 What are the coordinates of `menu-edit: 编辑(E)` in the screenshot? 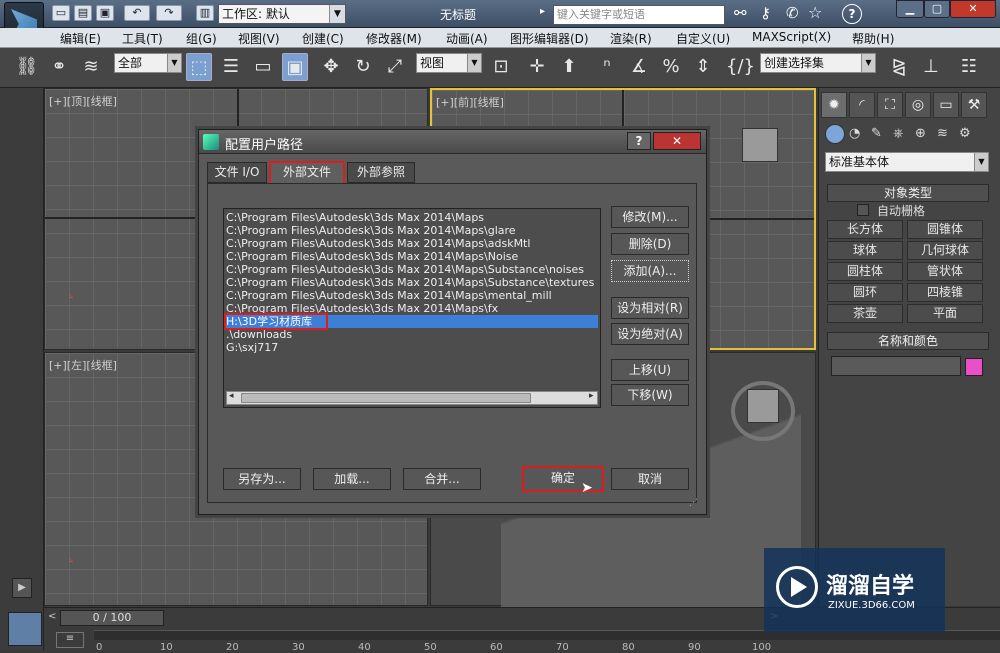 It's located at (80, 38).